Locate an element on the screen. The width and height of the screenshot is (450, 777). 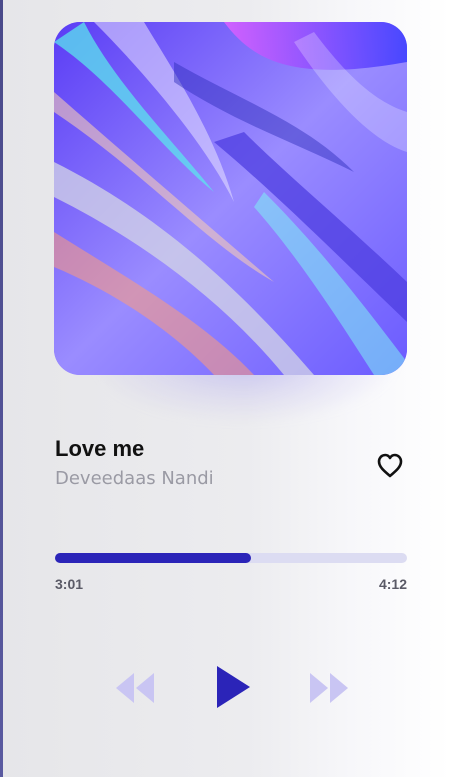
previous-button is located at coordinates (135, 688).